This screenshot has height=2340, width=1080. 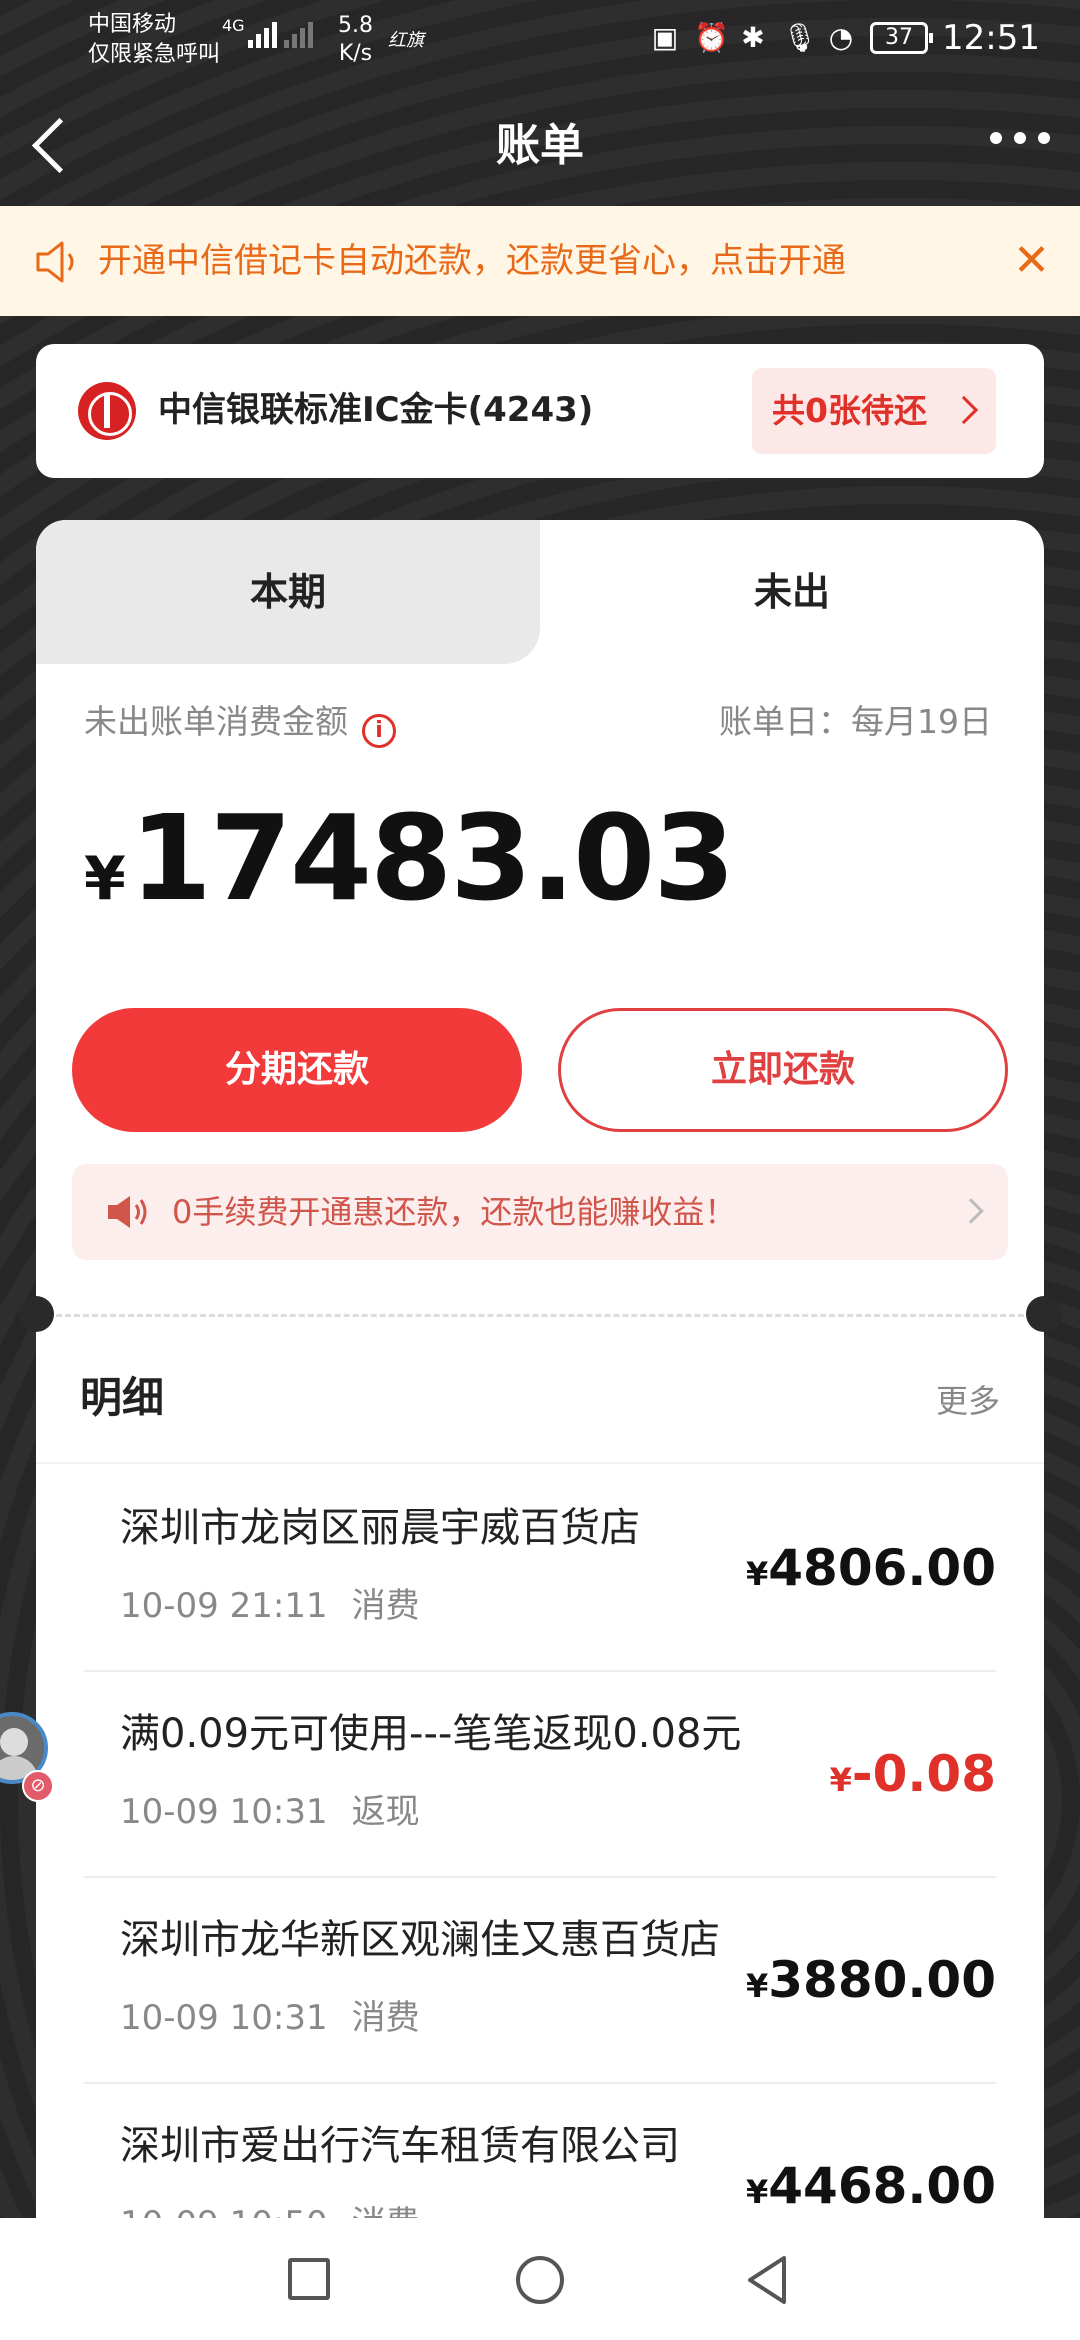 I want to click on amount-value: 17483.03, so click(x=432, y=858).